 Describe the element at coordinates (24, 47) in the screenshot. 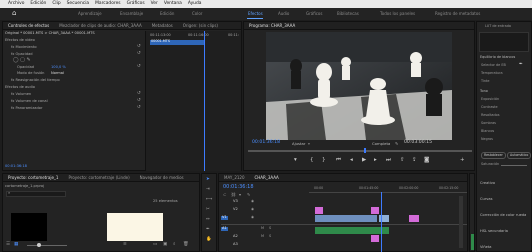

I see `effect-movimiento: fx Movimiento` at that location.